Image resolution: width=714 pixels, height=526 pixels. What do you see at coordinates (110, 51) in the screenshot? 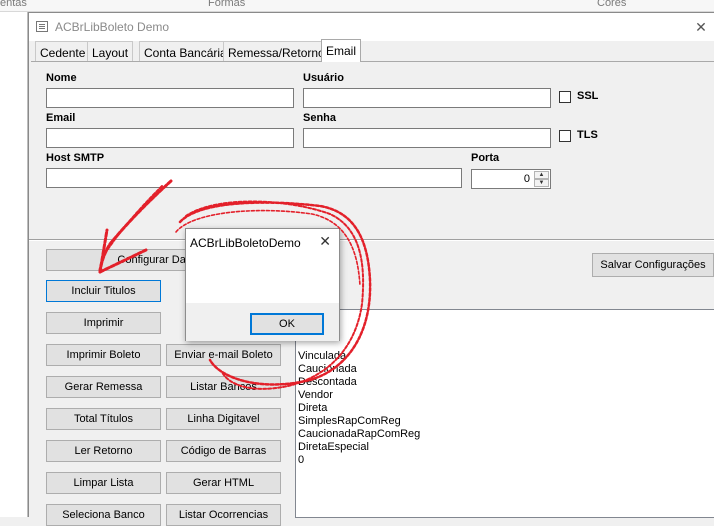
I see `tab-layout: Layout` at bounding box center [110, 51].